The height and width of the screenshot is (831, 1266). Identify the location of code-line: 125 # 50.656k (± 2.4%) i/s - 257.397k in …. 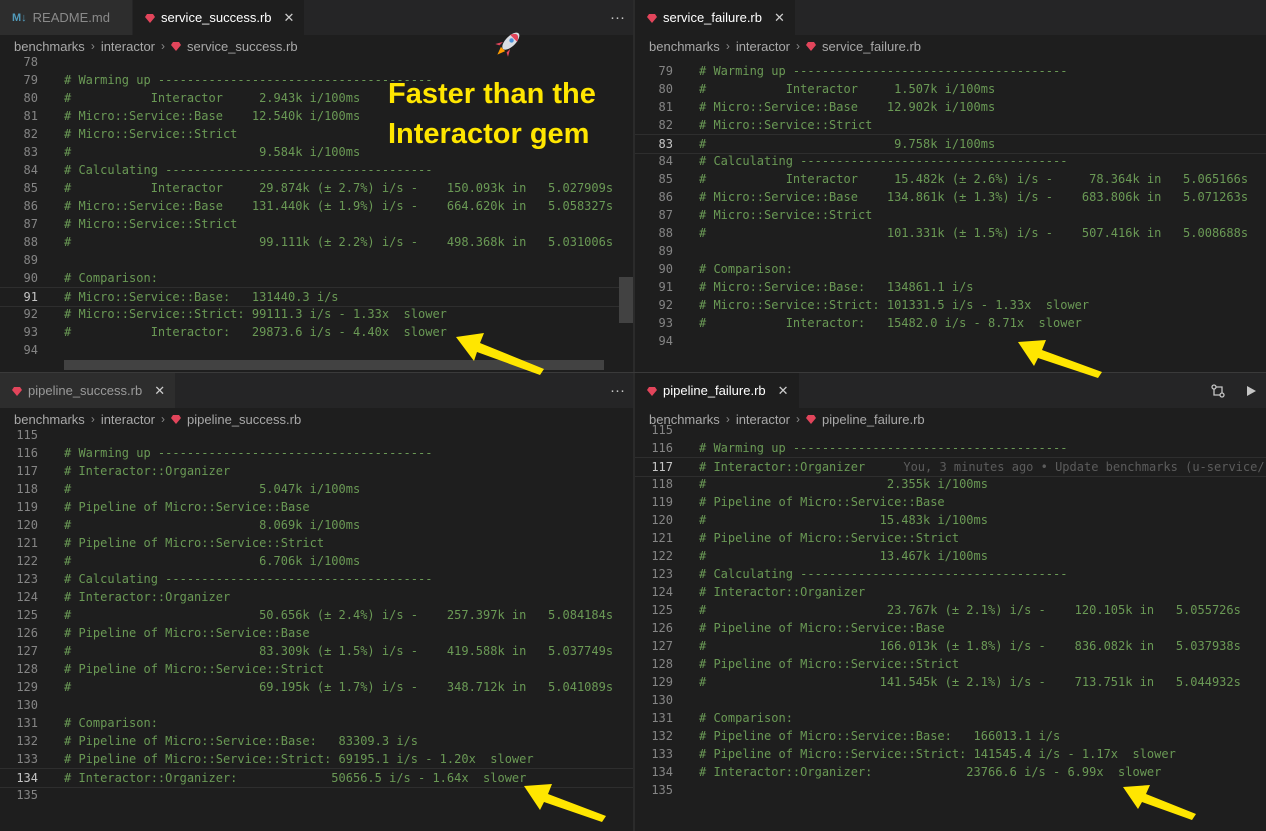
(316, 615).